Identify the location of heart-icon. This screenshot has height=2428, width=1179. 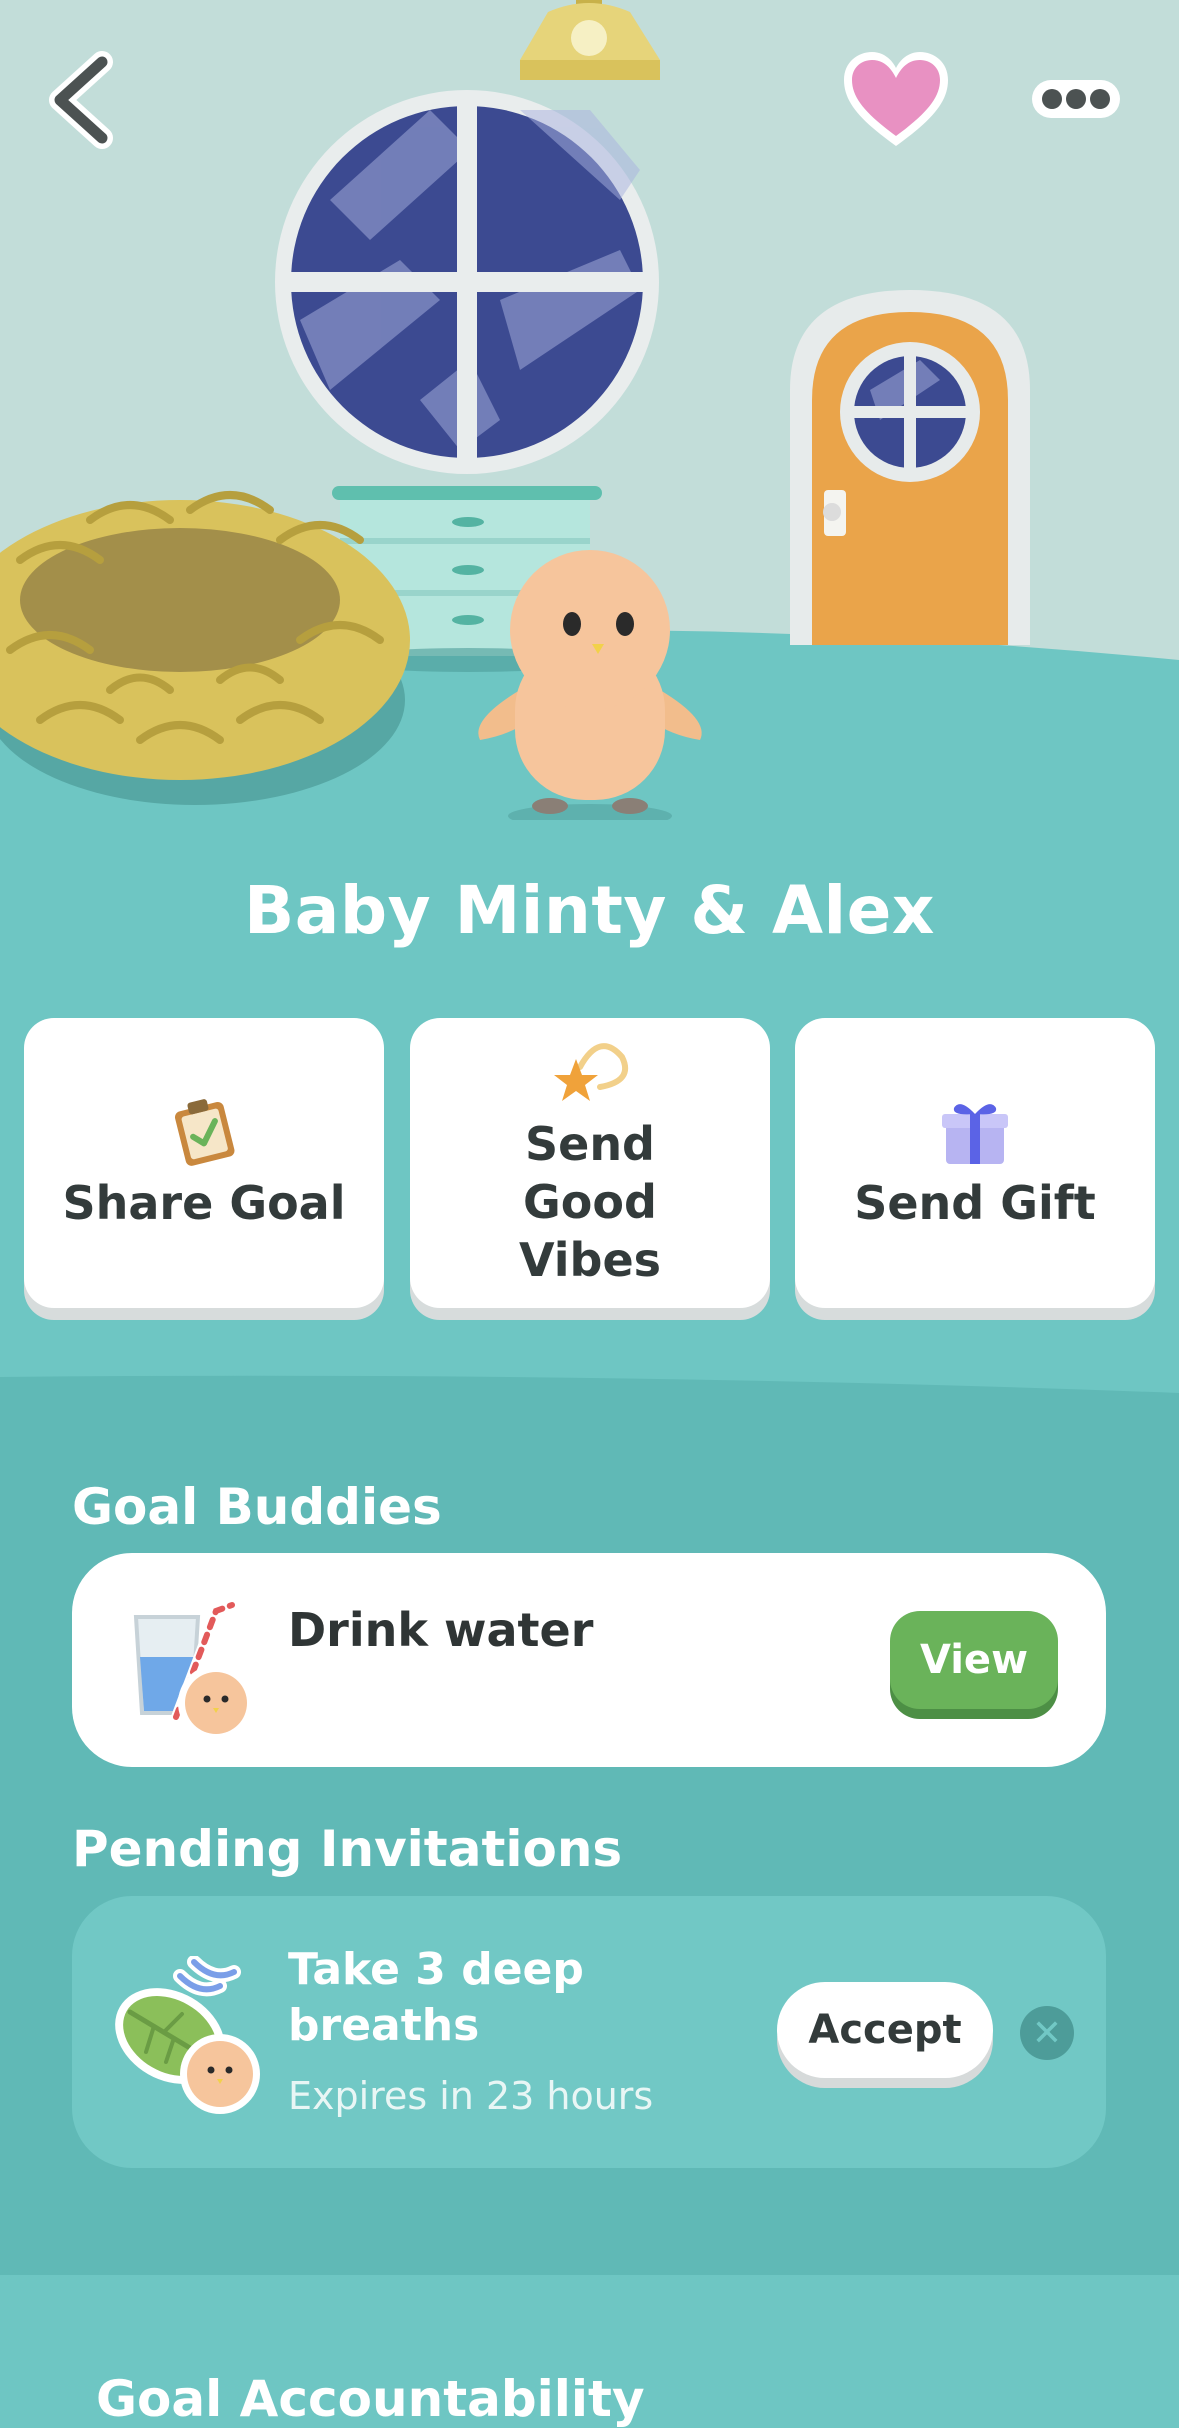
(896, 99).